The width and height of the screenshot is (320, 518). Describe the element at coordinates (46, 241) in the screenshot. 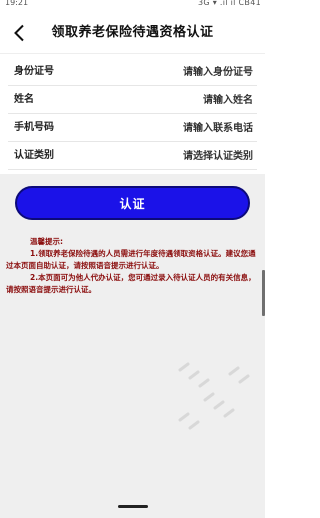

I see `notice-title: 温馨提示:` at that location.